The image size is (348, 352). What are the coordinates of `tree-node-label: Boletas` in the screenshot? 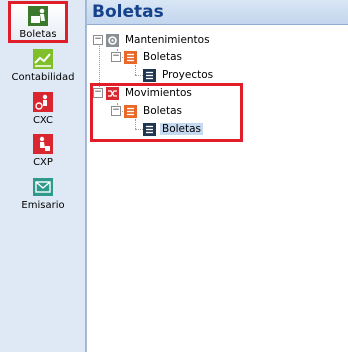 It's located at (163, 57).